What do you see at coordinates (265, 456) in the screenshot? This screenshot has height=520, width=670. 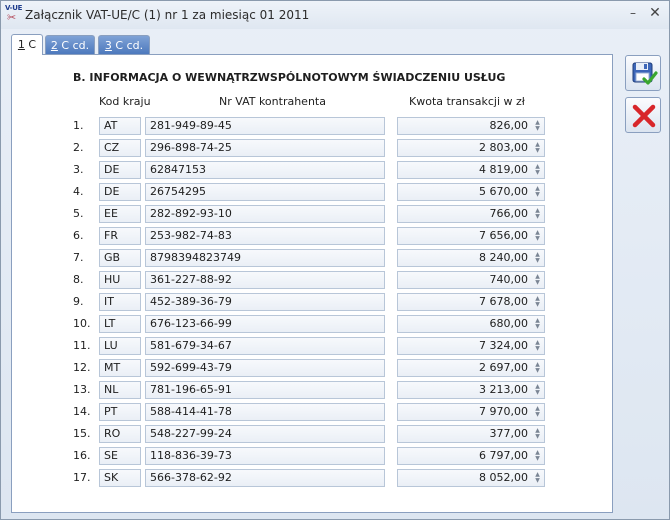 I see `vat-number-field: 118-836-39-73` at bounding box center [265, 456].